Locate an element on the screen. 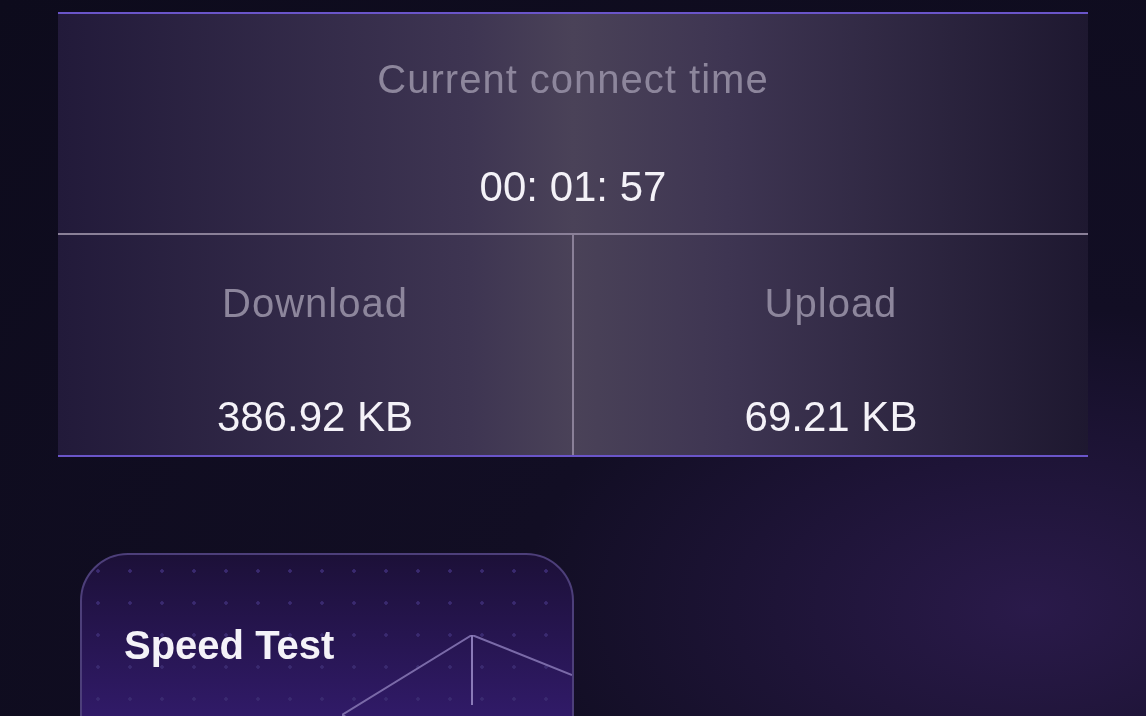 The image size is (1146, 716). speed-test-card: Speed Test is located at coordinates (327, 634).